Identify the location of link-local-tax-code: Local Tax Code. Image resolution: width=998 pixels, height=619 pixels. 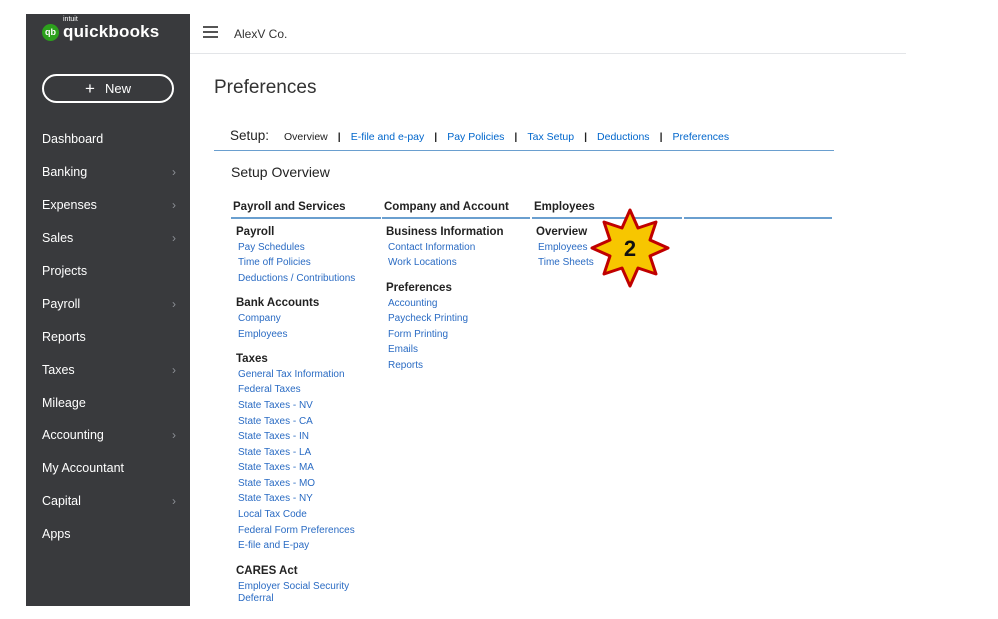
(272, 514).